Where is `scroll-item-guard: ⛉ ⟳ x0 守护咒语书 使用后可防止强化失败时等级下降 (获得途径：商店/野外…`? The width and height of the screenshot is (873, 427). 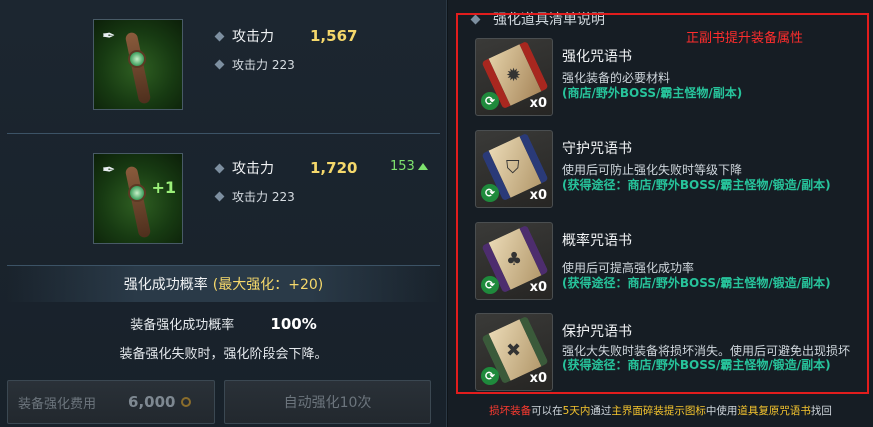
scroll-item-guard: ⛉ ⟳ x0 守护咒语书 使用后可防止强化失败时等级下降 (获得途径：商店/野外… is located at coordinates (665, 169).